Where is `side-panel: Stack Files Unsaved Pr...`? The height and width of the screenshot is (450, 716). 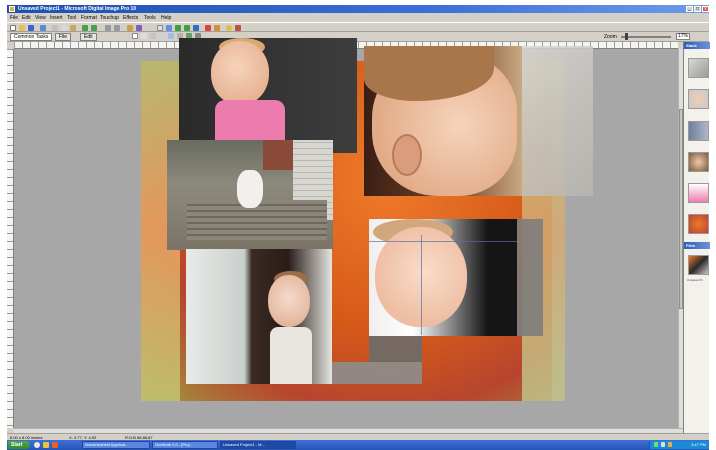 side-panel: Stack Files Unsaved Pr... is located at coordinates (696, 237).